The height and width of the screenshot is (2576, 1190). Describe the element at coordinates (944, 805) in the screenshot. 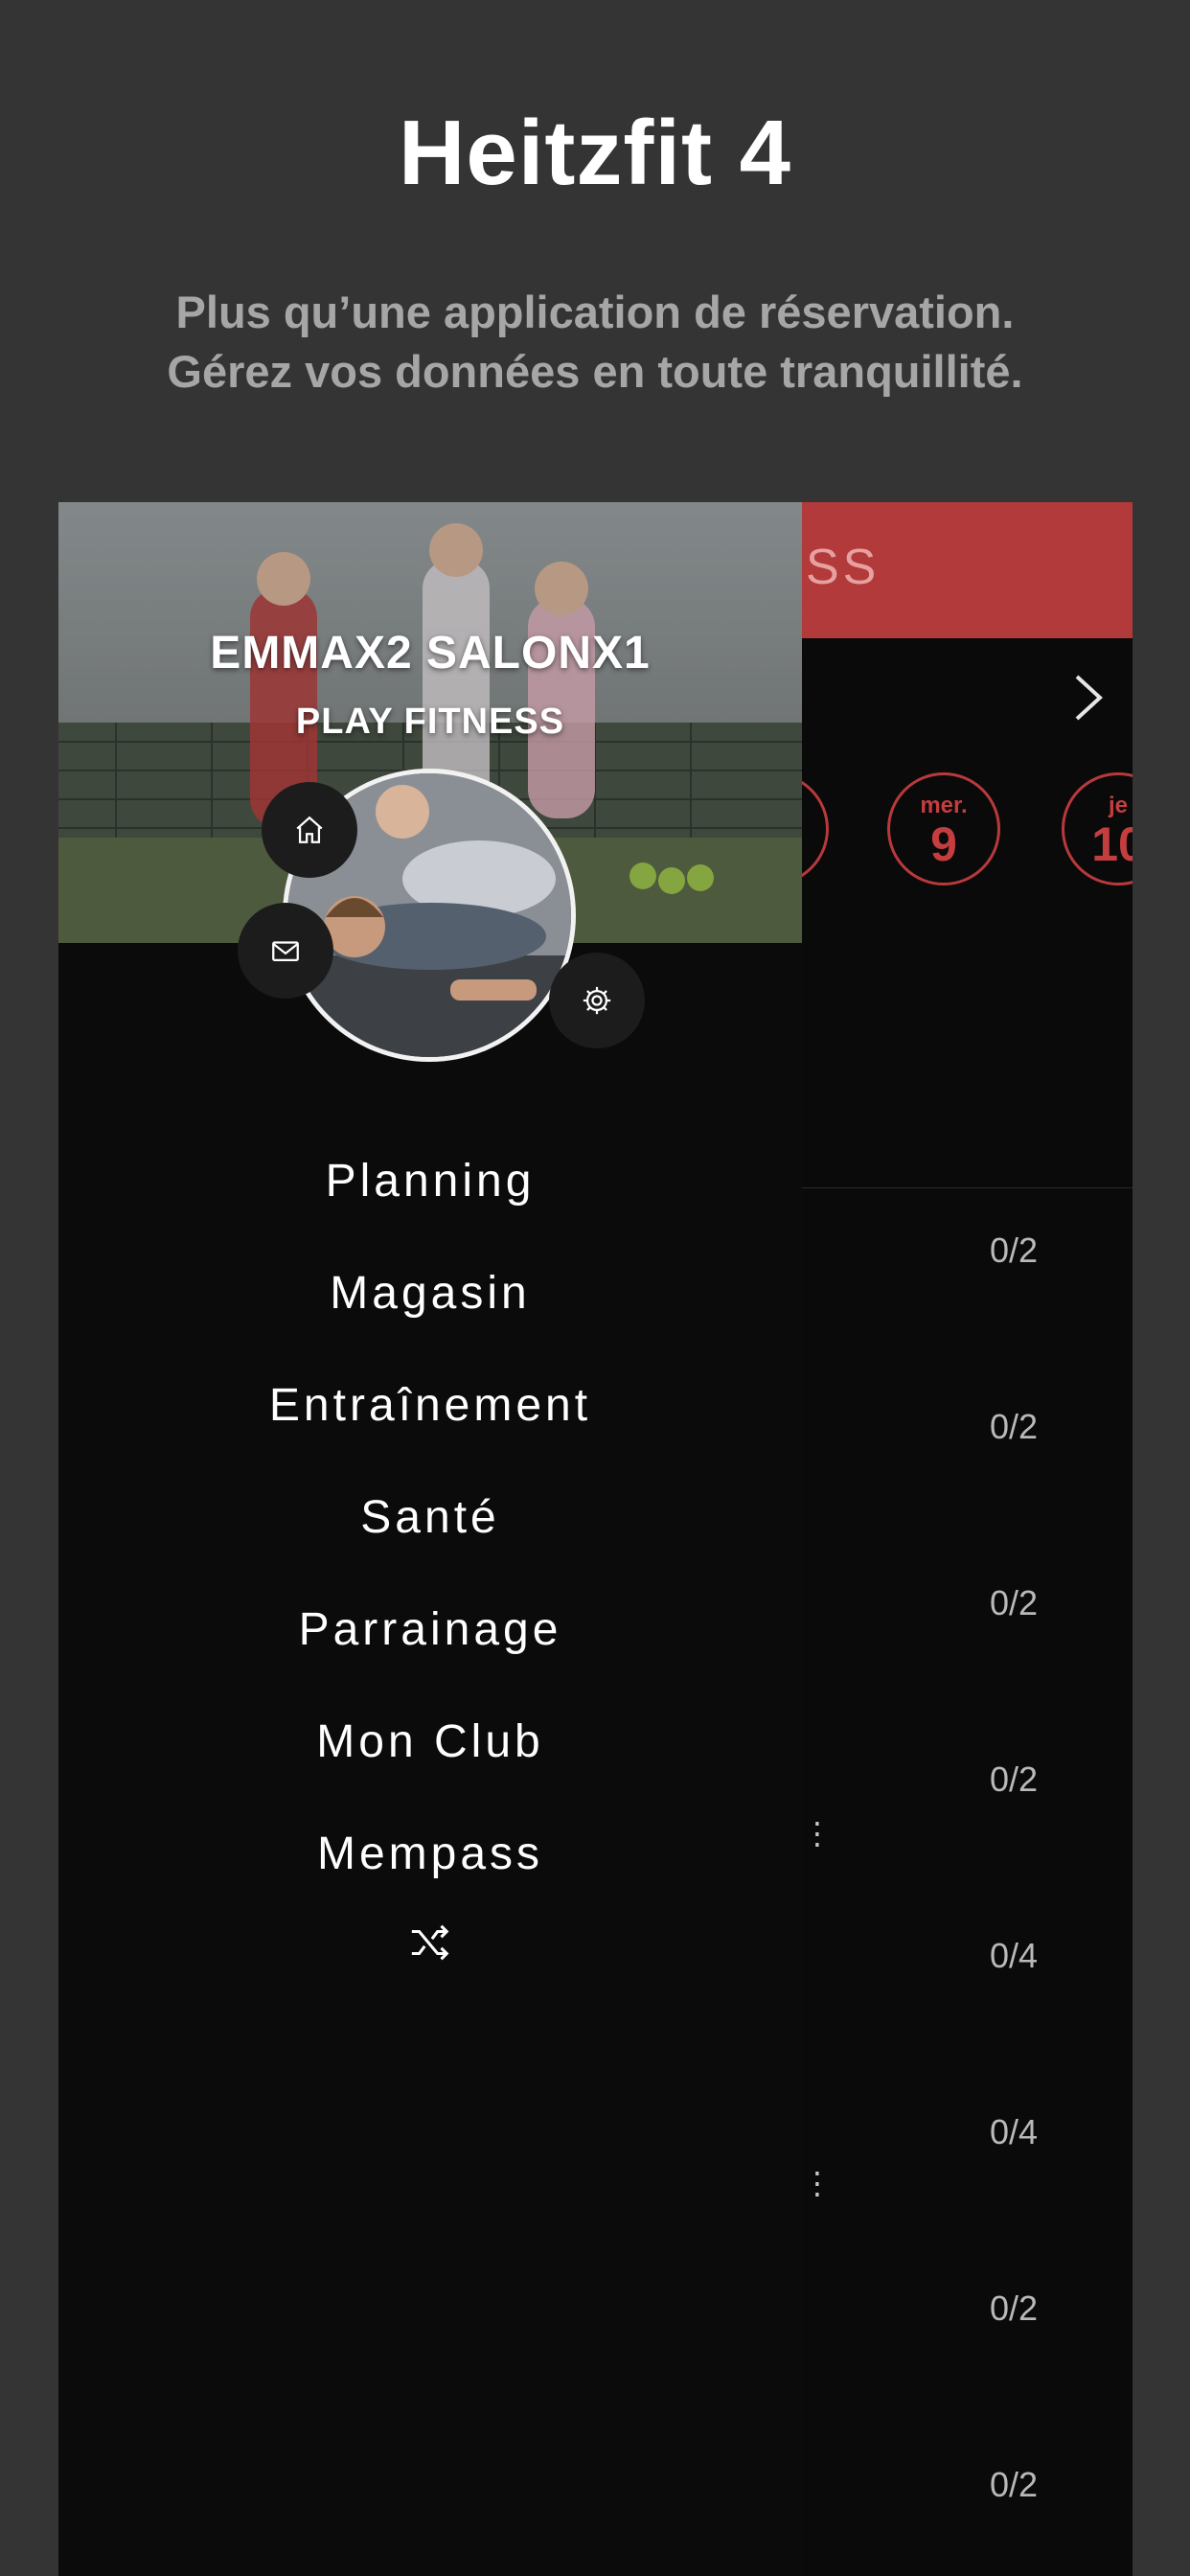

I see `day-chip-weekday: mer.` at that location.